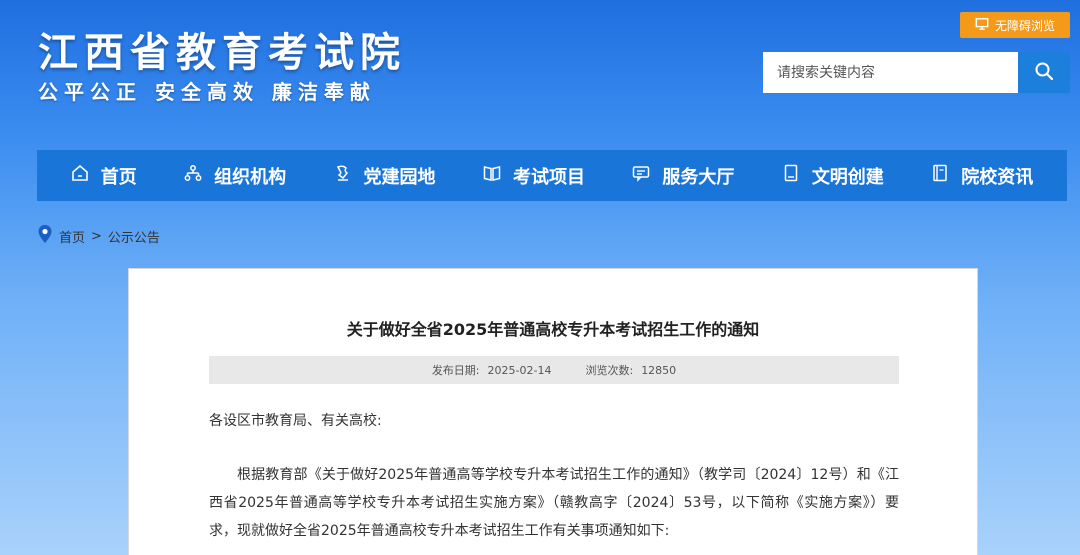 The image size is (1080, 555). I want to click on search-icon, so click(1044, 73).